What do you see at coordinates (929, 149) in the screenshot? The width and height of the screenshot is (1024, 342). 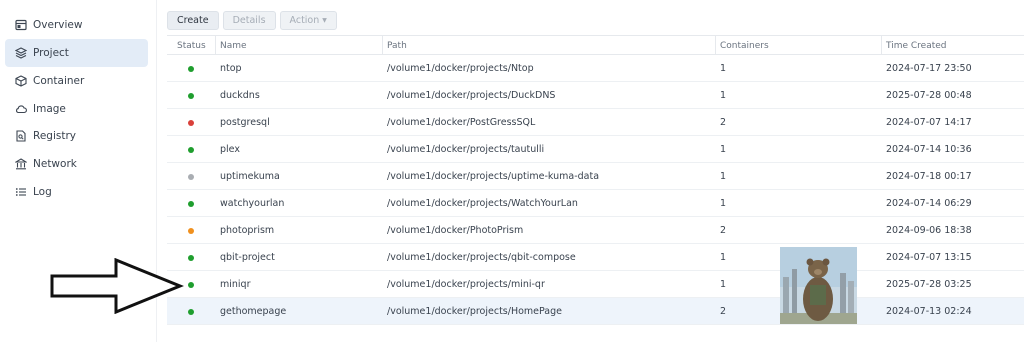 I see `time-created-cell: 2024-07-14 10:36` at bounding box center [929, 149].